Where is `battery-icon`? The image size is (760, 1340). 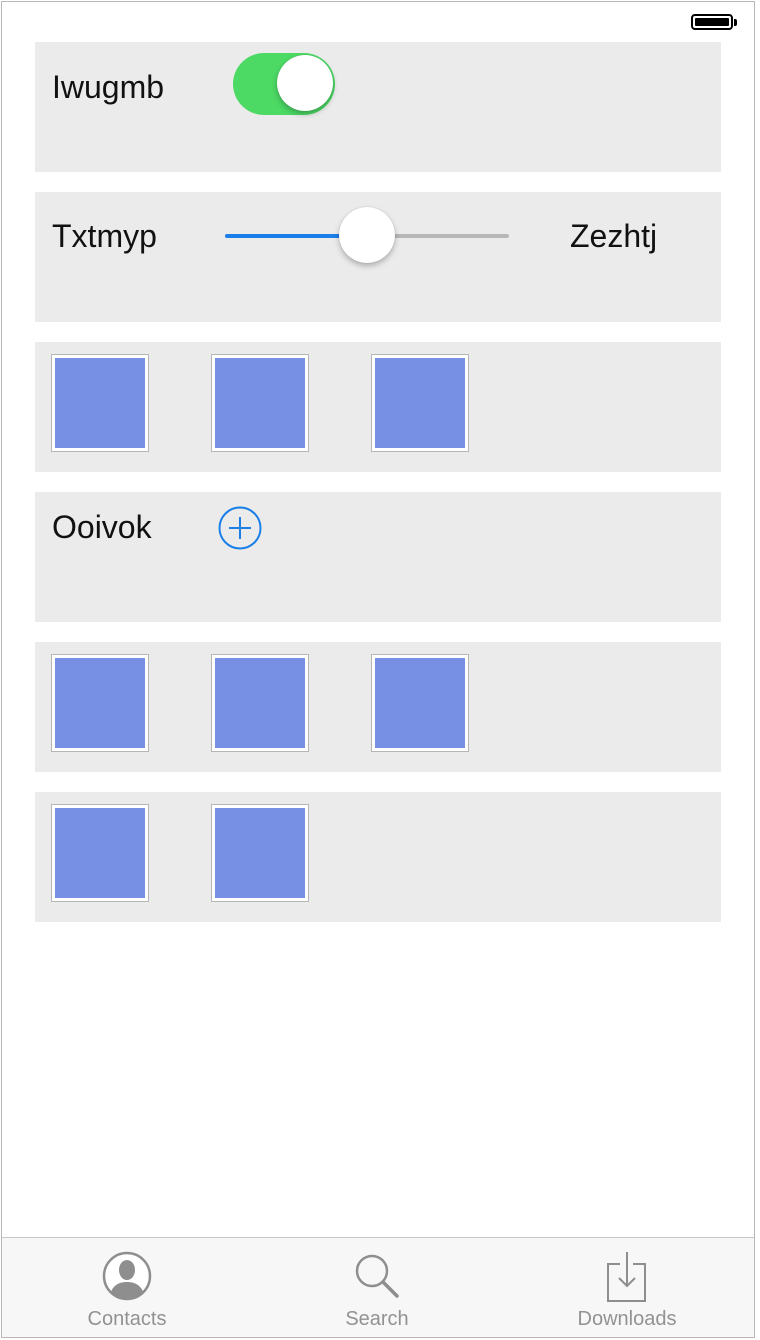
battery-icon is located at coordinates (712, 22).